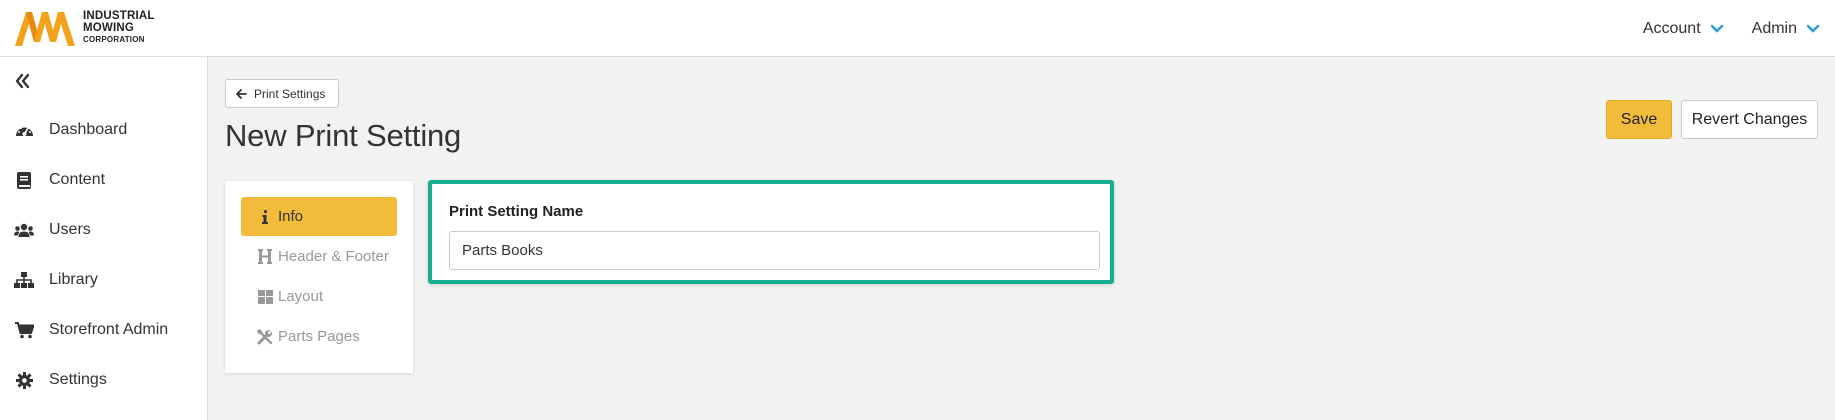 The height and width of the screenshot is (420, 1835). What do you see at coordinates (78, 379) in the screenshot?
I see `sidebar-item-label: Settings` at bounding box center [78, 379].